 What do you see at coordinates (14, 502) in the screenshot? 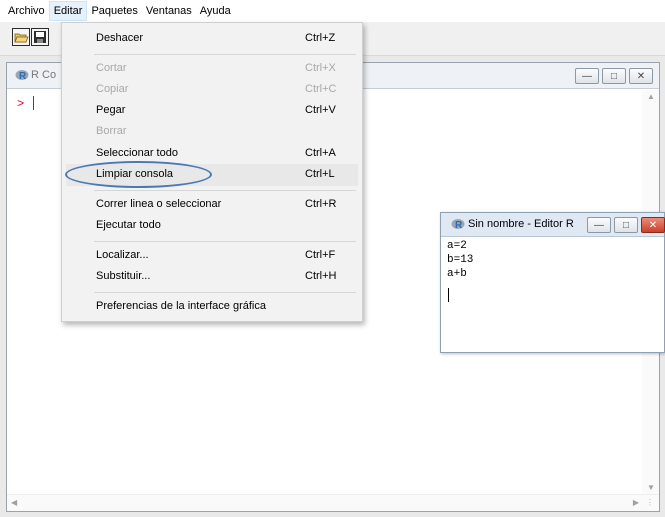
I see `scroll-left-arrow-icon: ◀` at bounding box center [14, 502].